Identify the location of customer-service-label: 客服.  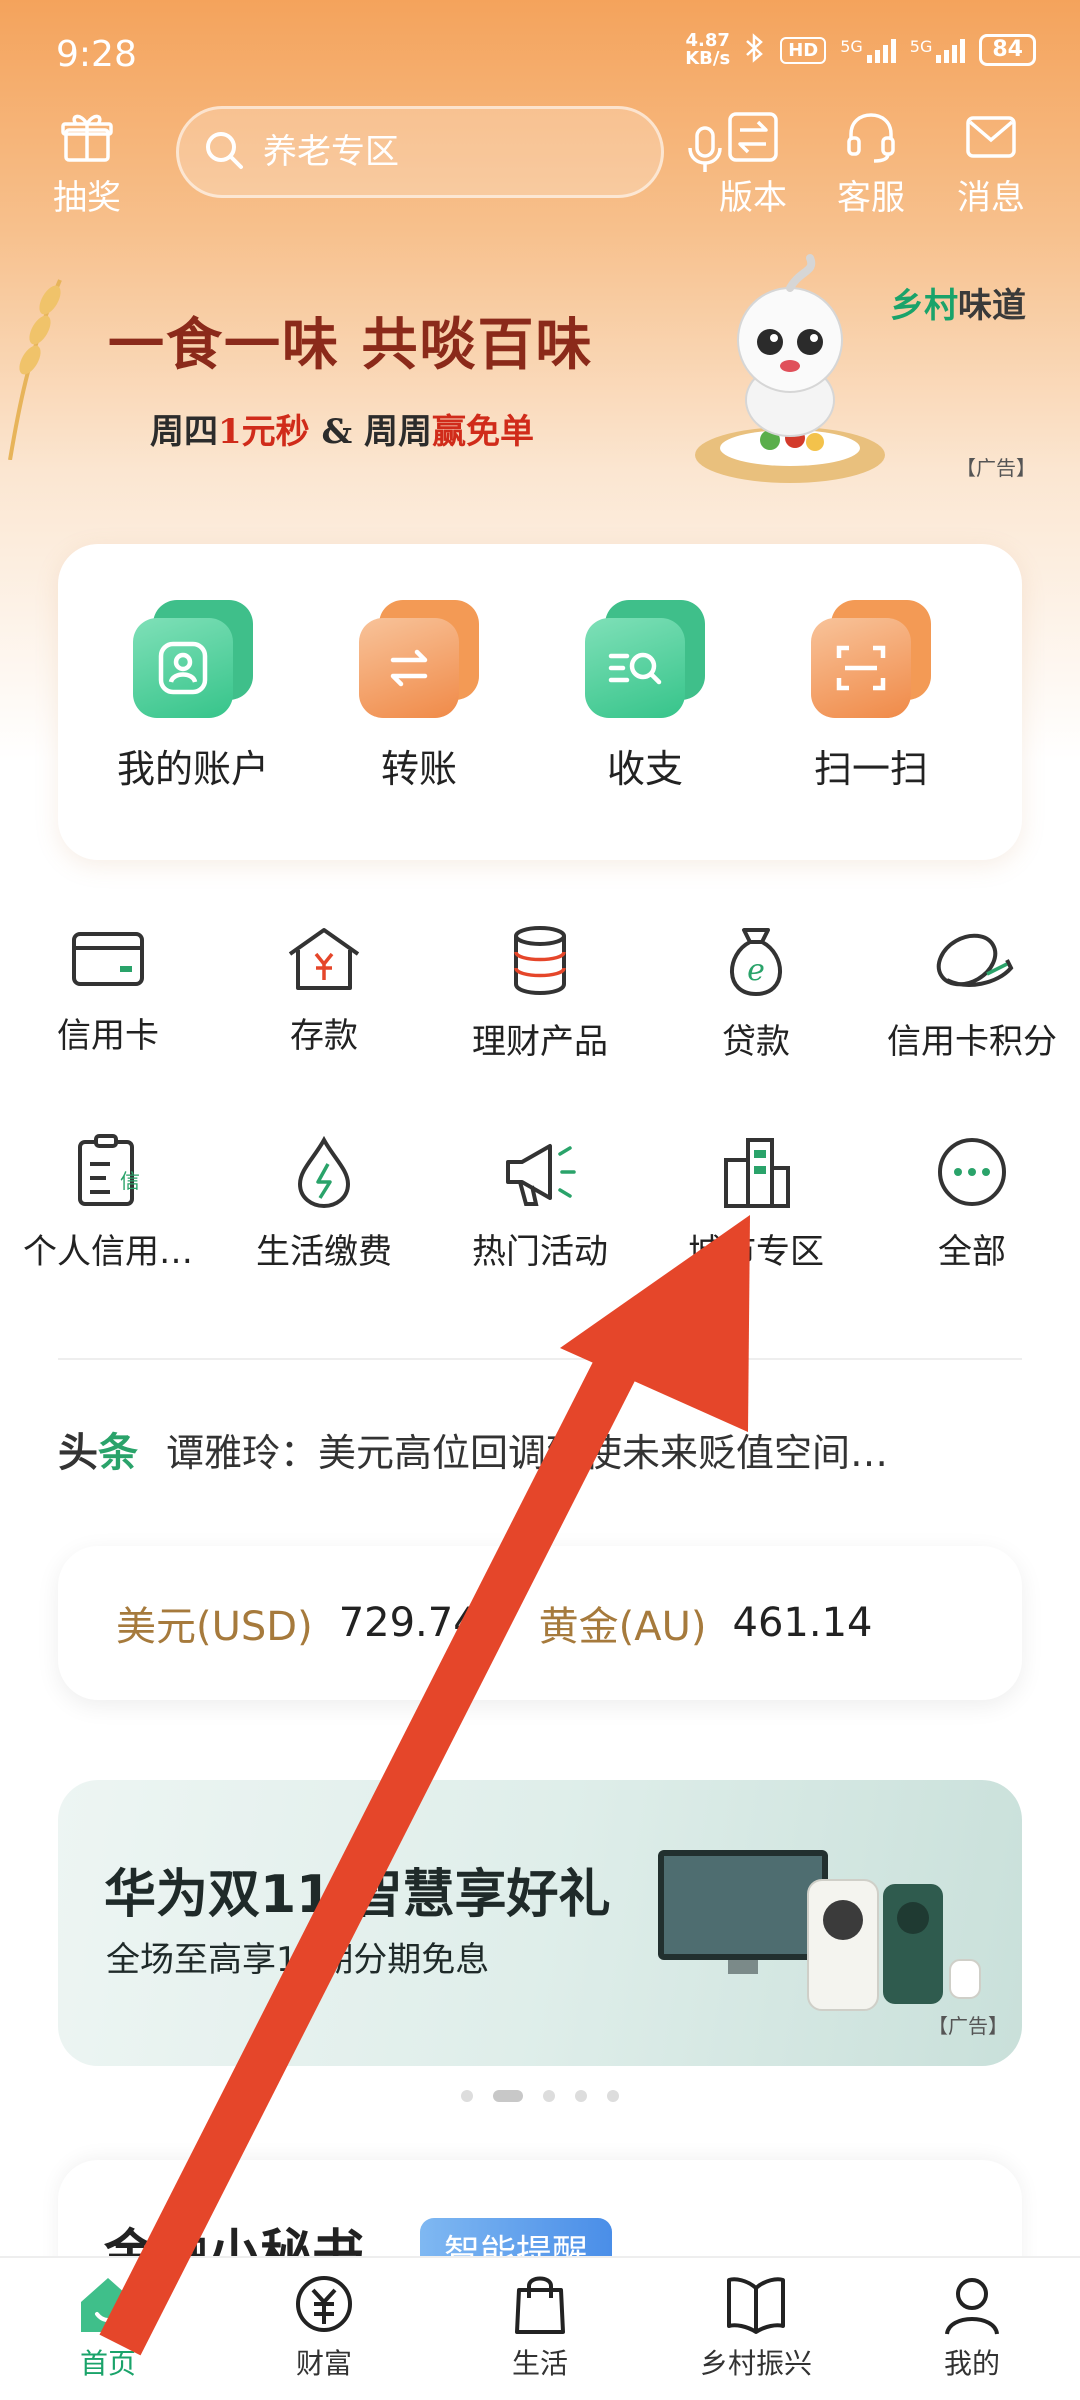
(871, 198).